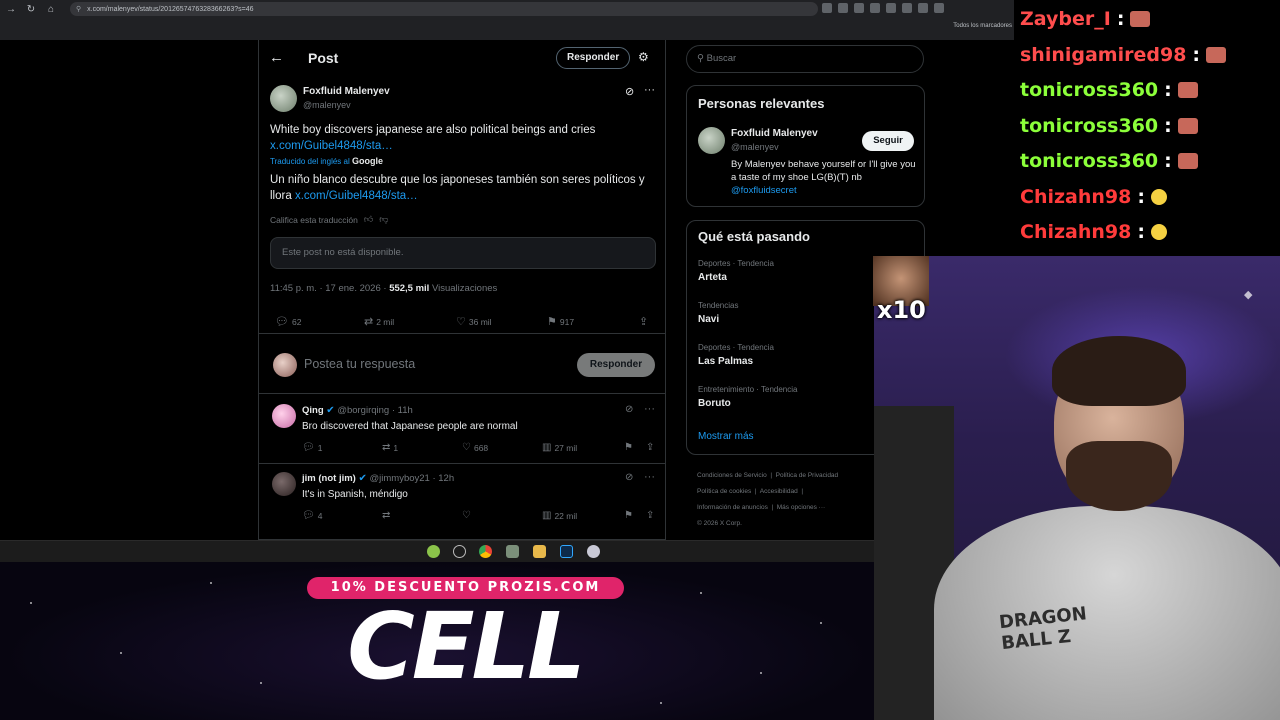 The image size is (1280, 720). What do you see at coordinates (312, 515) in the screenshot?
I see `reply-action: 💬︎ 4` at bounding box center [312, 515].